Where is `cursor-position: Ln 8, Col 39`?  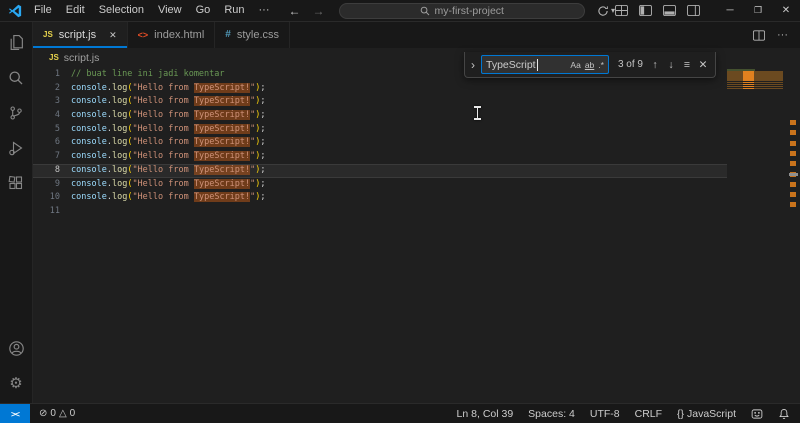
cursor-position: Ln 8, Col 39 is located at coordinates (485, 414).